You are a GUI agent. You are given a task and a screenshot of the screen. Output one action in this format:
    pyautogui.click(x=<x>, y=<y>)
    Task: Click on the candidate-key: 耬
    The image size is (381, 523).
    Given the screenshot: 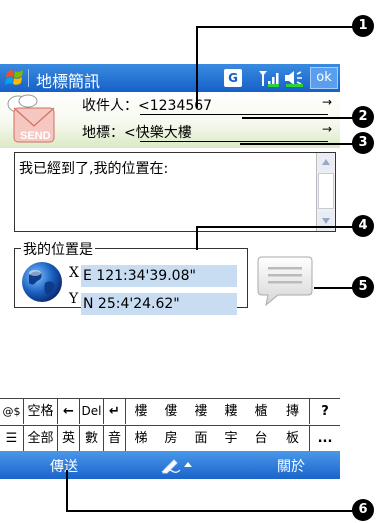 What is the action you would take?
    pyautogui.click(x=231, y=411)
    